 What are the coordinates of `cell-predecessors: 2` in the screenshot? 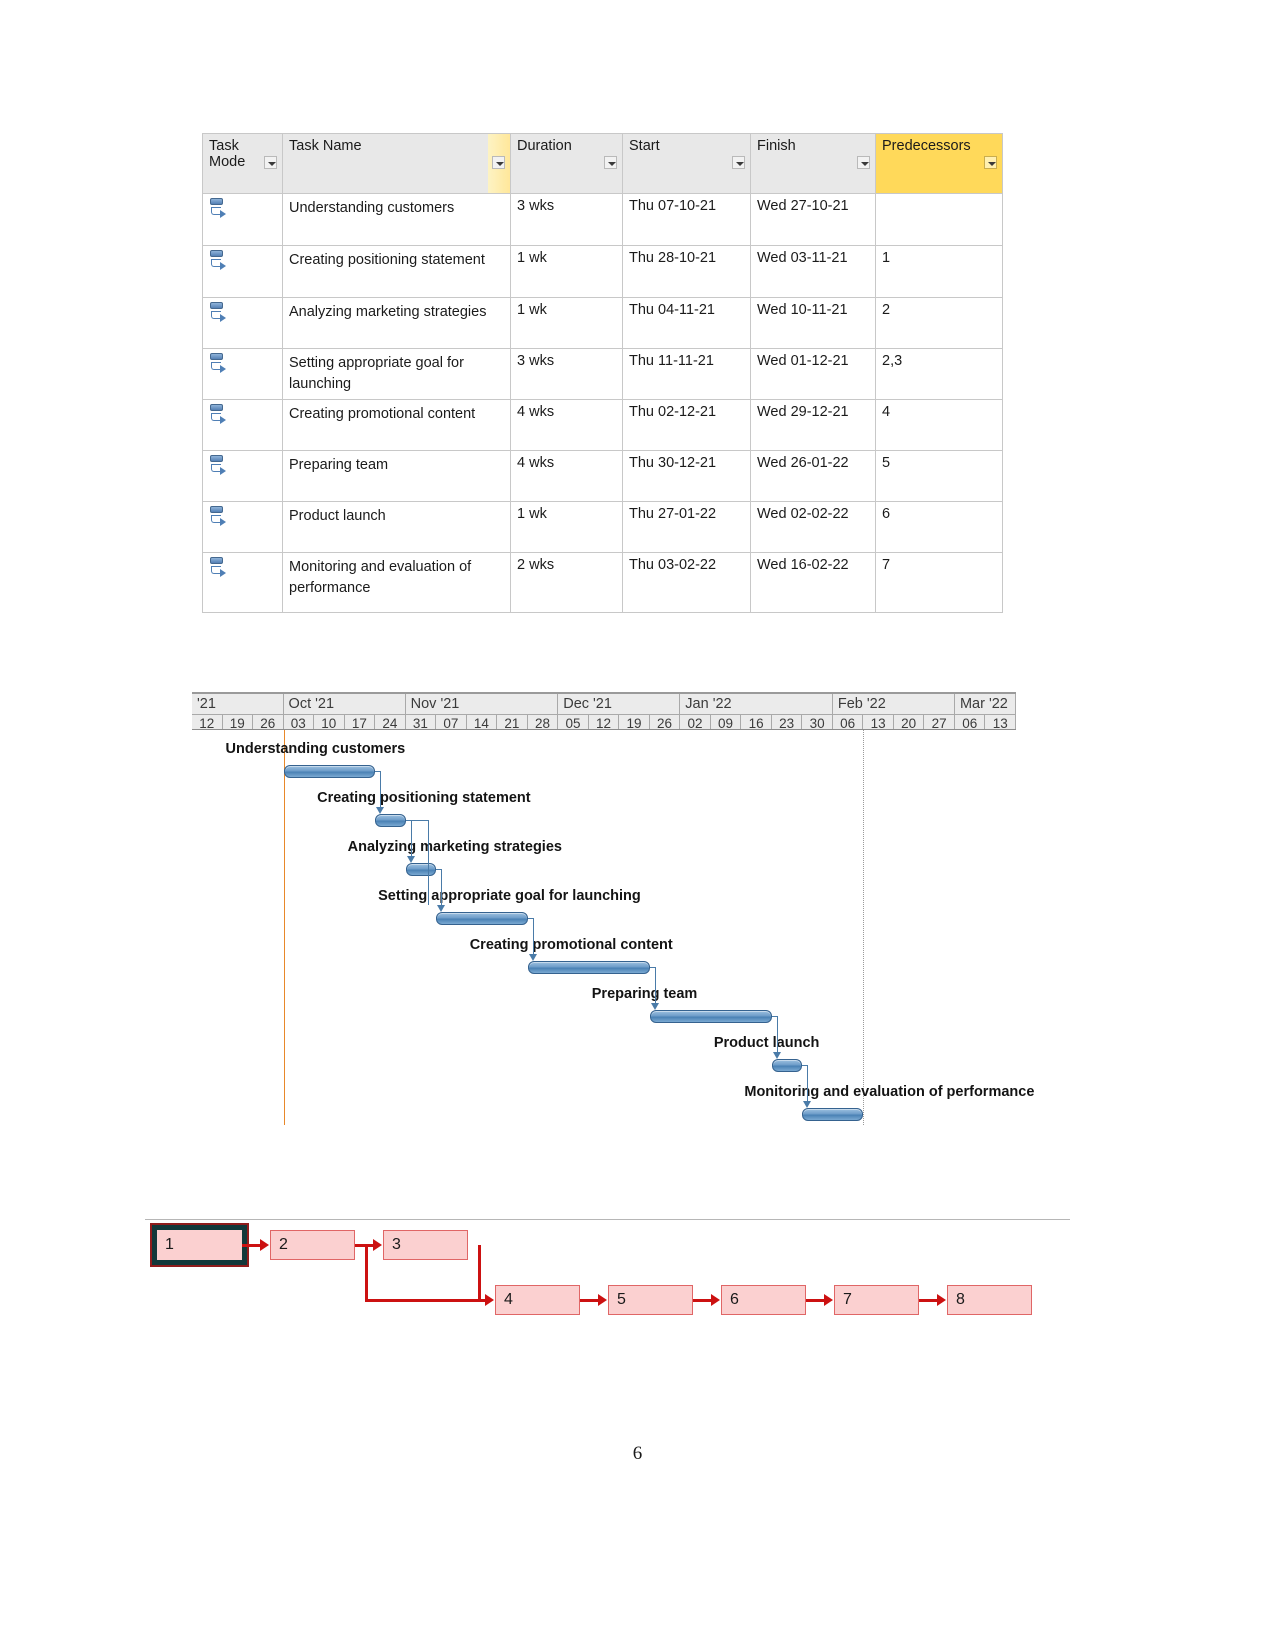 It's located at (939, 323).